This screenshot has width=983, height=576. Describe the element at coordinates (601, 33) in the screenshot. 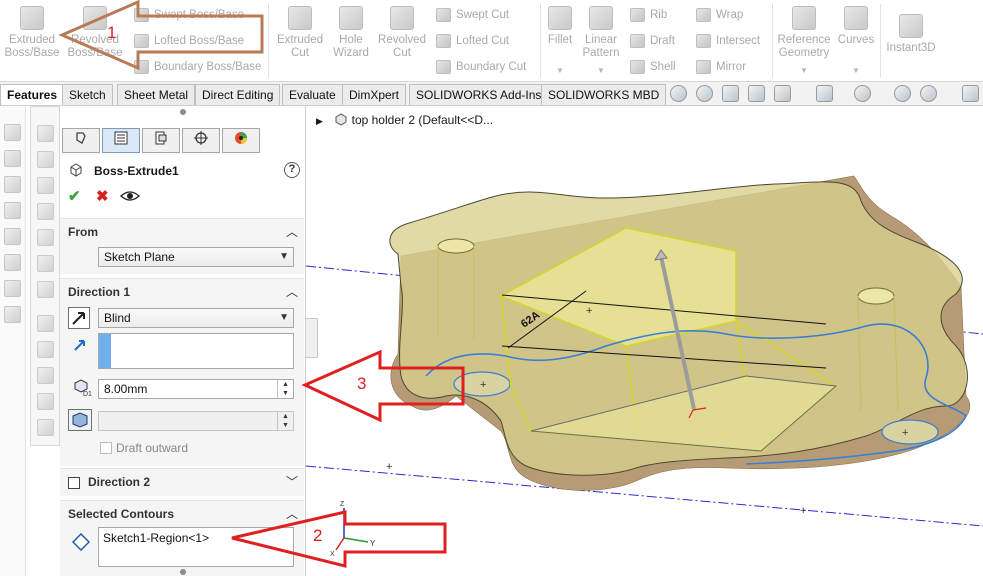

I see `linear-pattern-button: Linear Pattern` at that location.